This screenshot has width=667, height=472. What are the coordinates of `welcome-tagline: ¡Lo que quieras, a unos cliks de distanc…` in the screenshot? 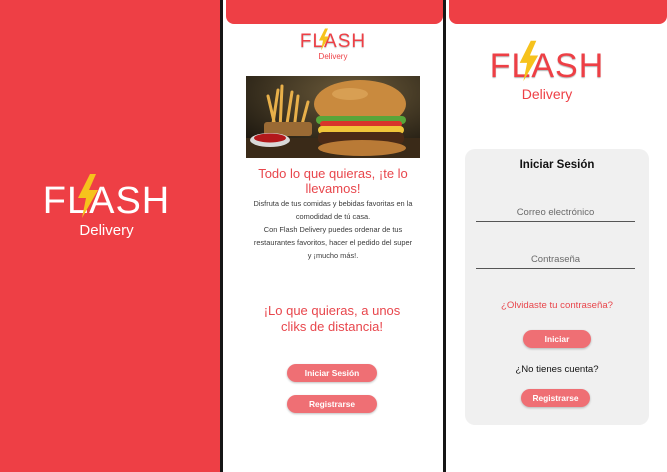 It's located at (332, 318).